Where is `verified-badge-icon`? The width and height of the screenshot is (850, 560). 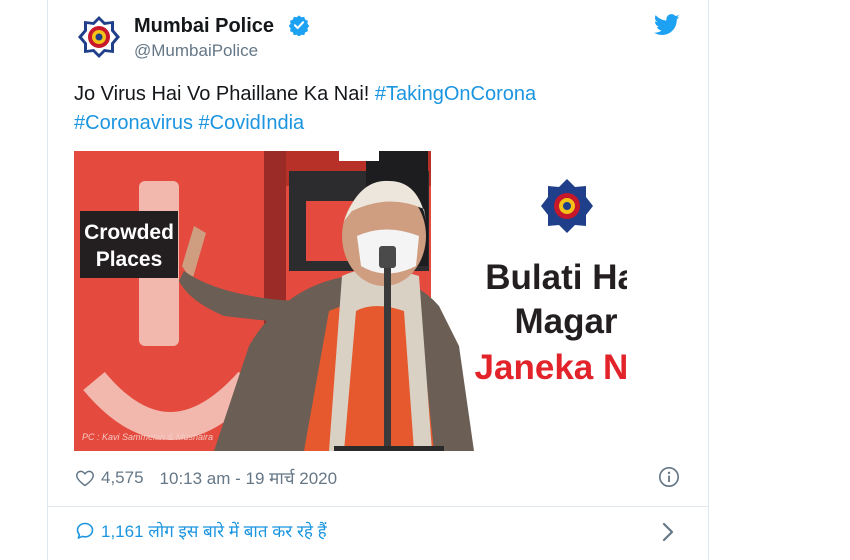 verified-badge-icon is located at coordinates (299, 25).